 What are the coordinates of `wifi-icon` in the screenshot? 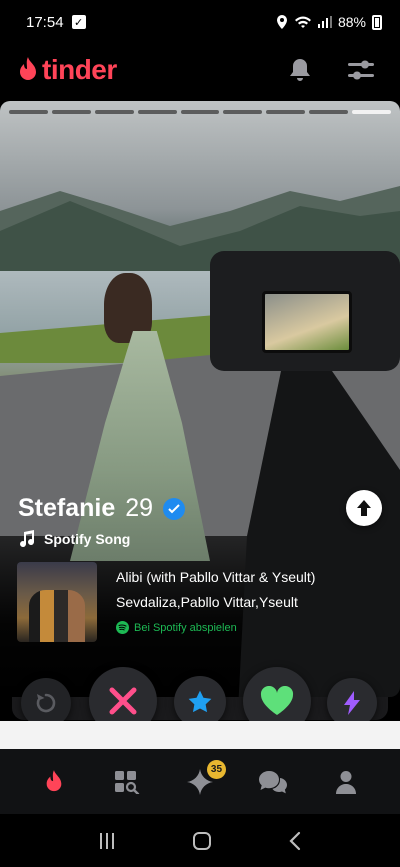 It's located at (302, 22).